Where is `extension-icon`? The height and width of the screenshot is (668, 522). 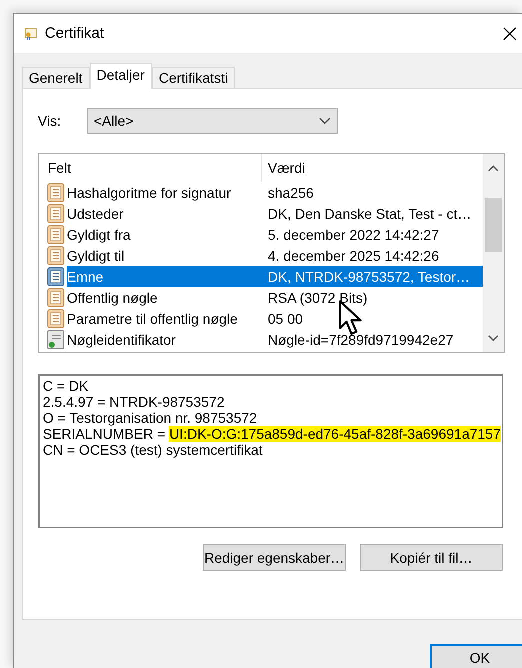
extension-icon is located at coordinates (56, 340).